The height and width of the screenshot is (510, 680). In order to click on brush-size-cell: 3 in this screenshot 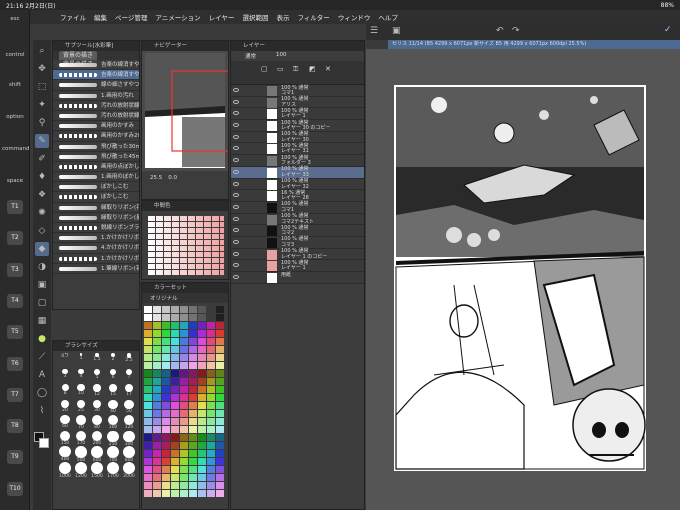, I will do `click(65, 376)`.